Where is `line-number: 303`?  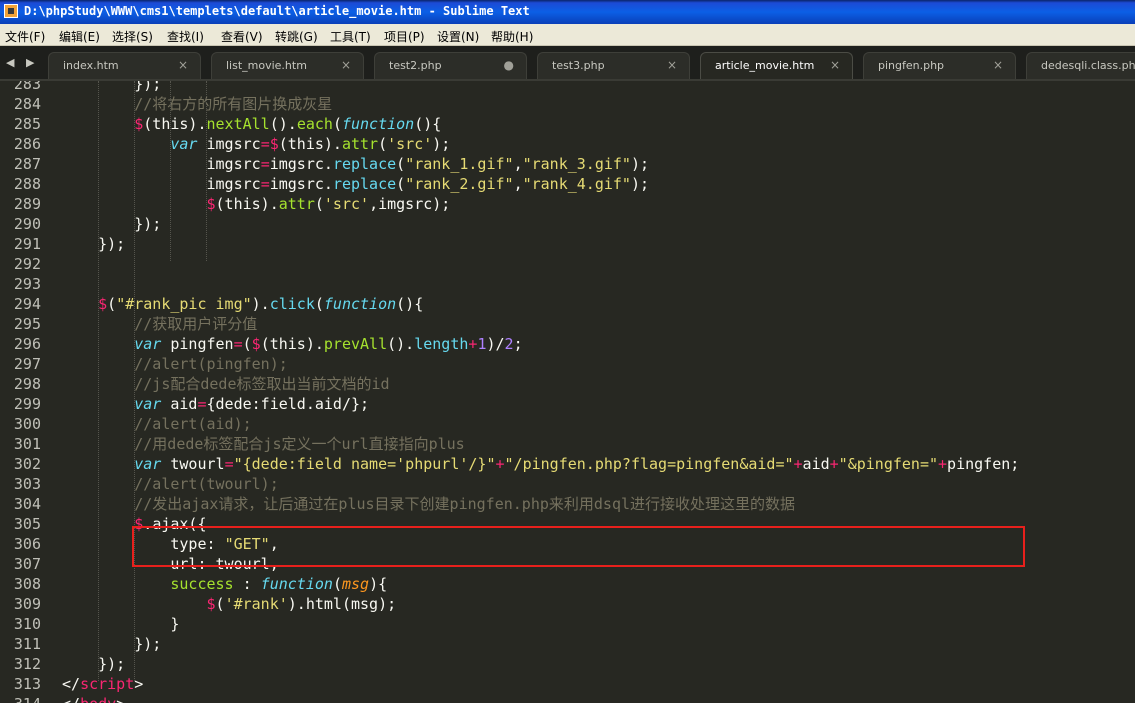
line-number: 303 is located at coordinates (27, 484).